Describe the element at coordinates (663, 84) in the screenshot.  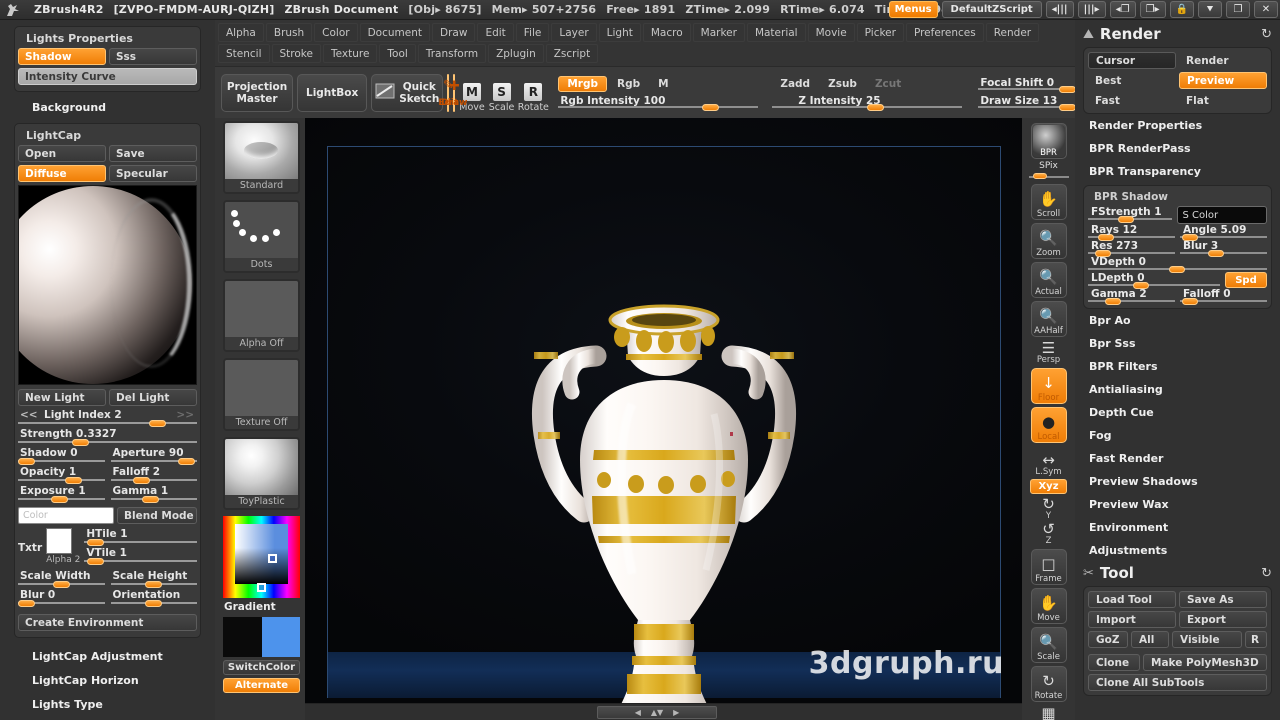
I see `m-button: M` at that location.